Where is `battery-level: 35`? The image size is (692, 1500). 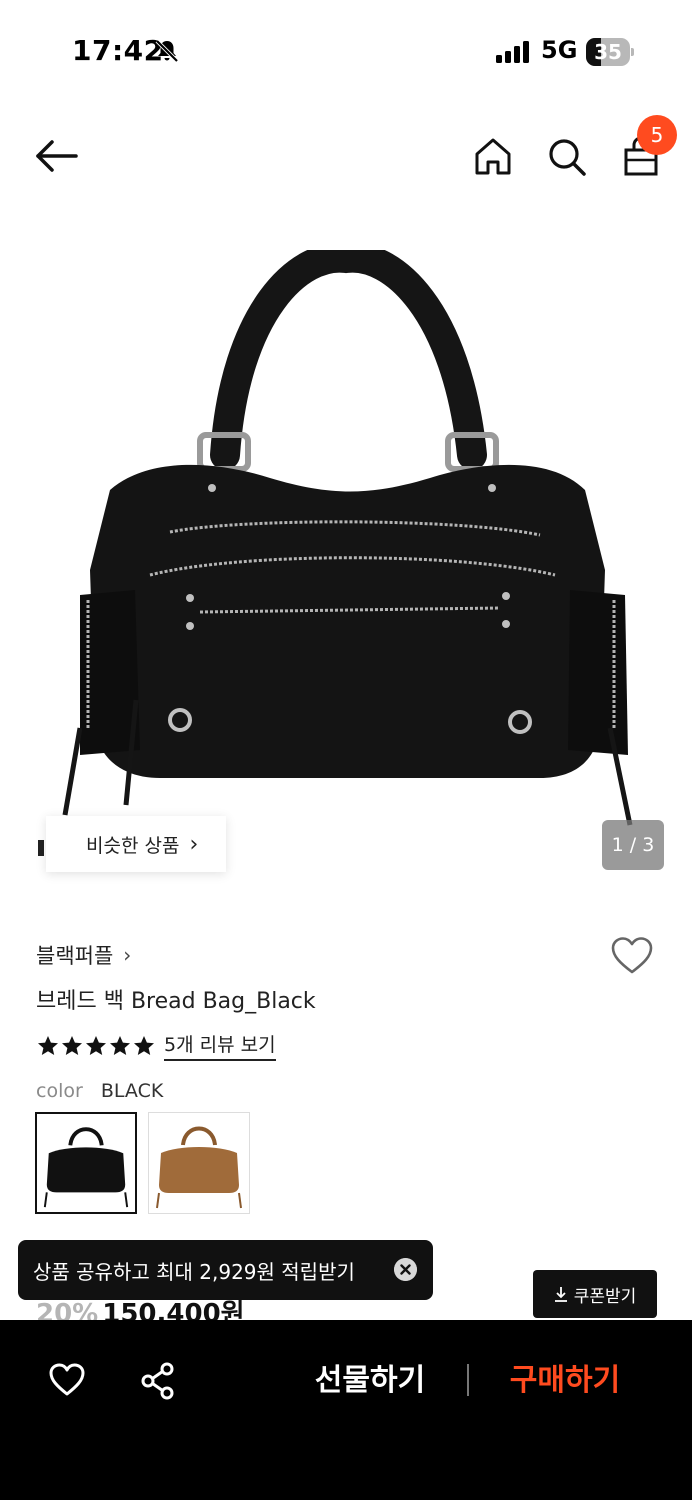 battery-level: 35 is located at coordinates (608, 52).